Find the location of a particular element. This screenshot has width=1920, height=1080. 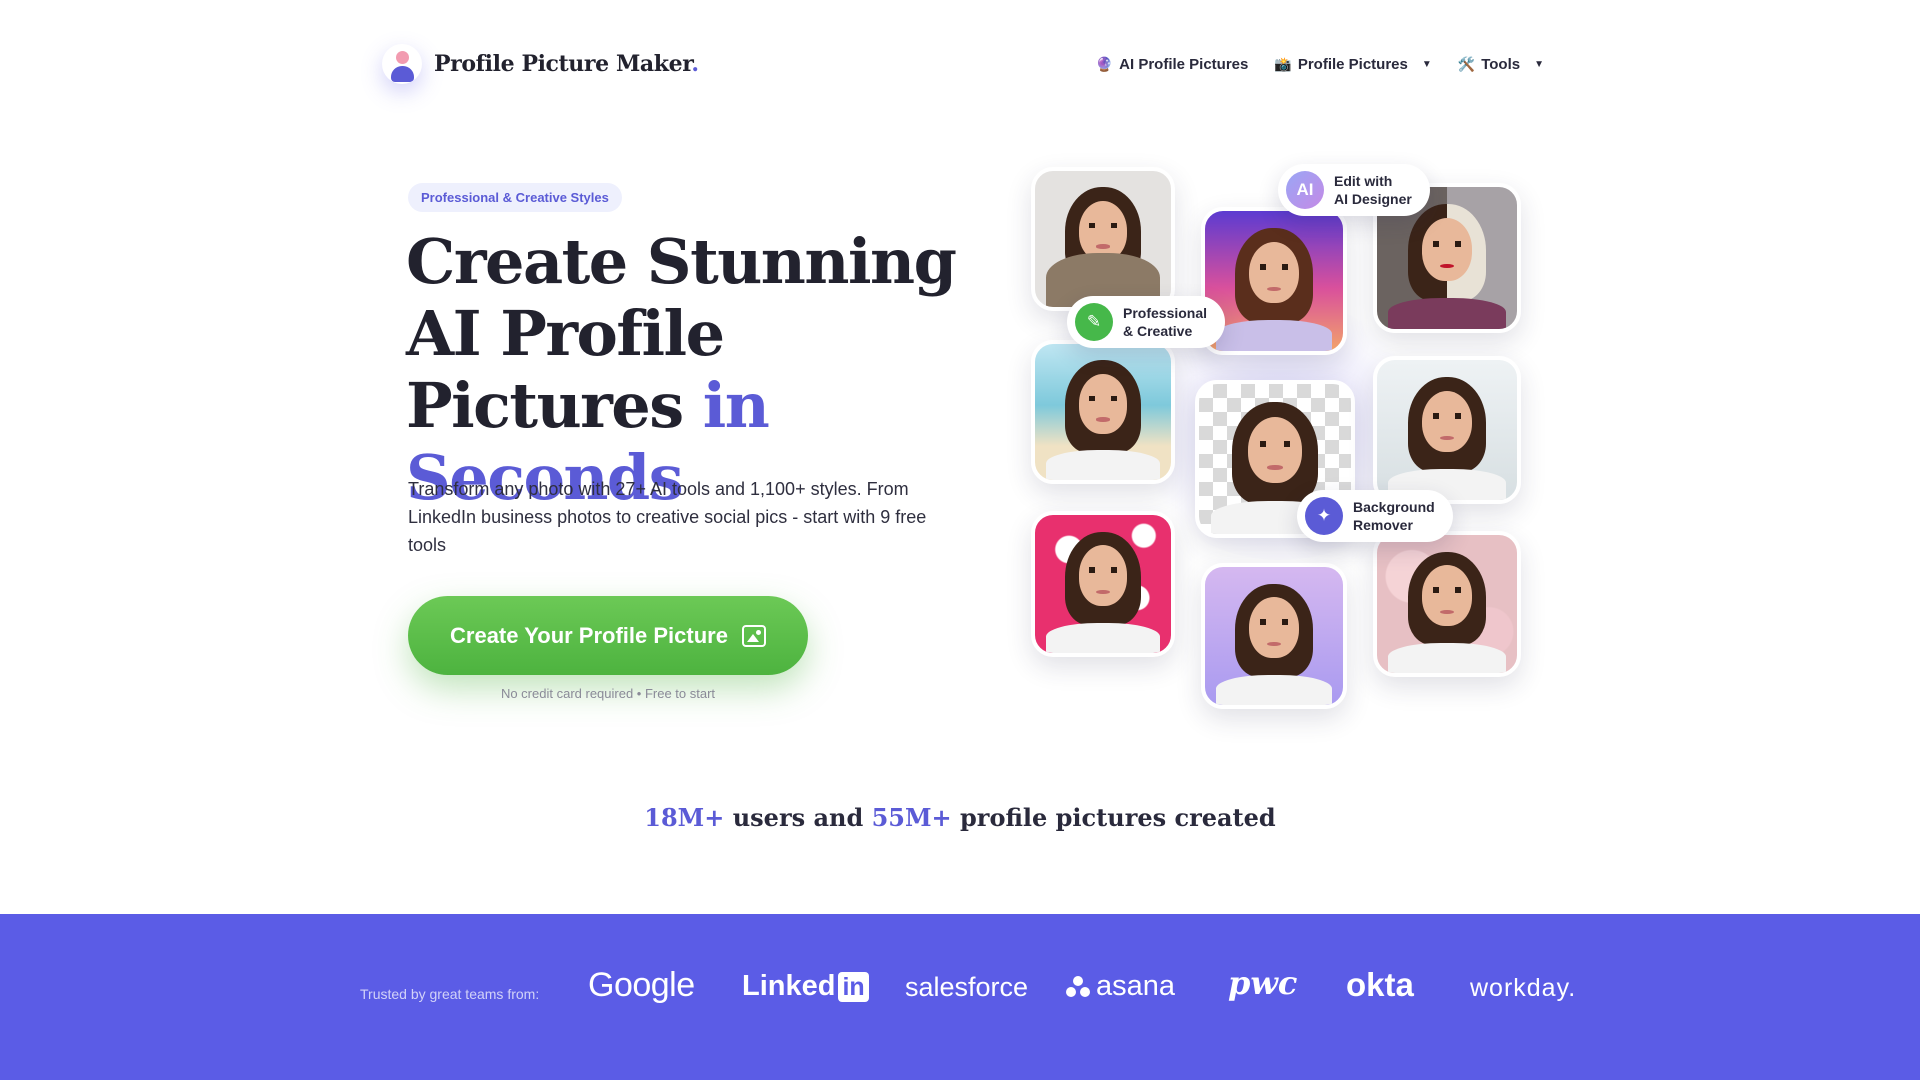

tag-ai-designer: AI Edit with AI Designer is located at coordinates (1354, 190).